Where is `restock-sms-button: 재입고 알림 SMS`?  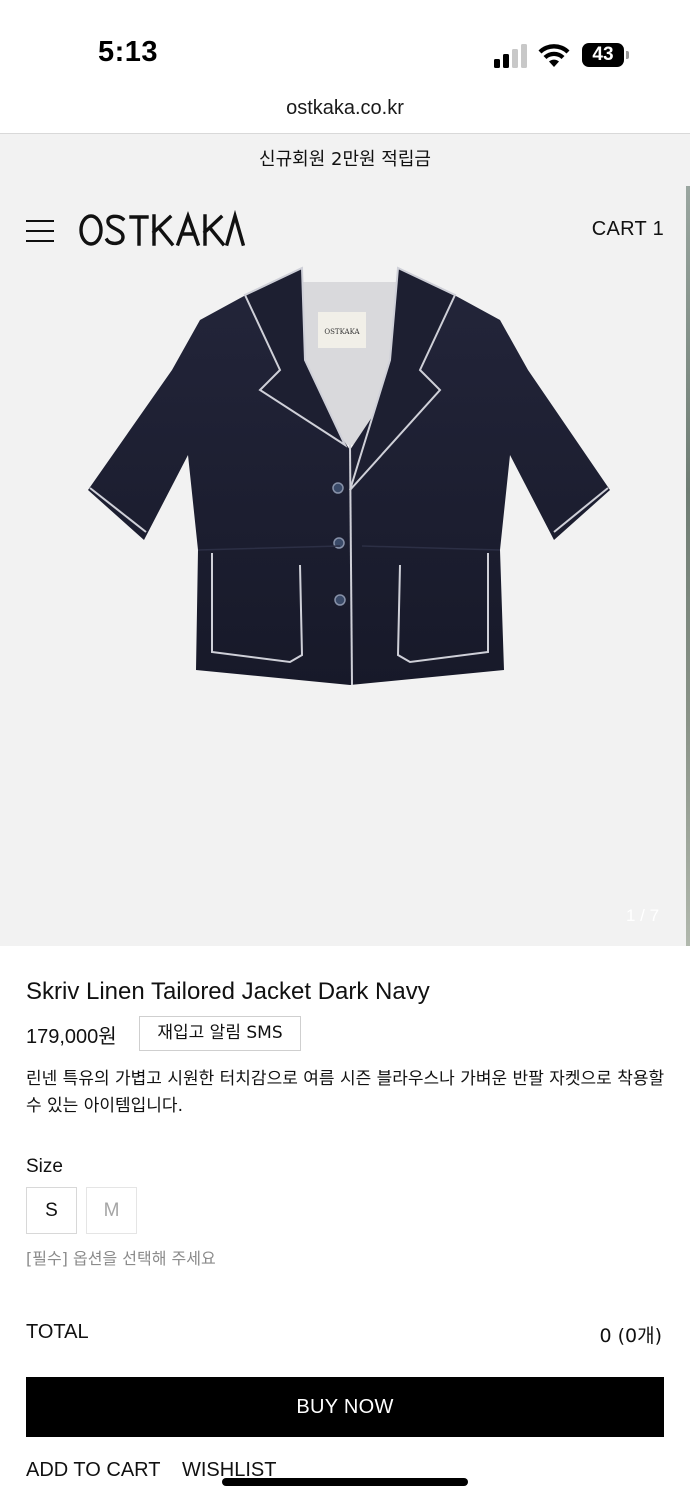 restock-sms-button: 재입고 알림 SMS is located at coordinates (220, 1033).